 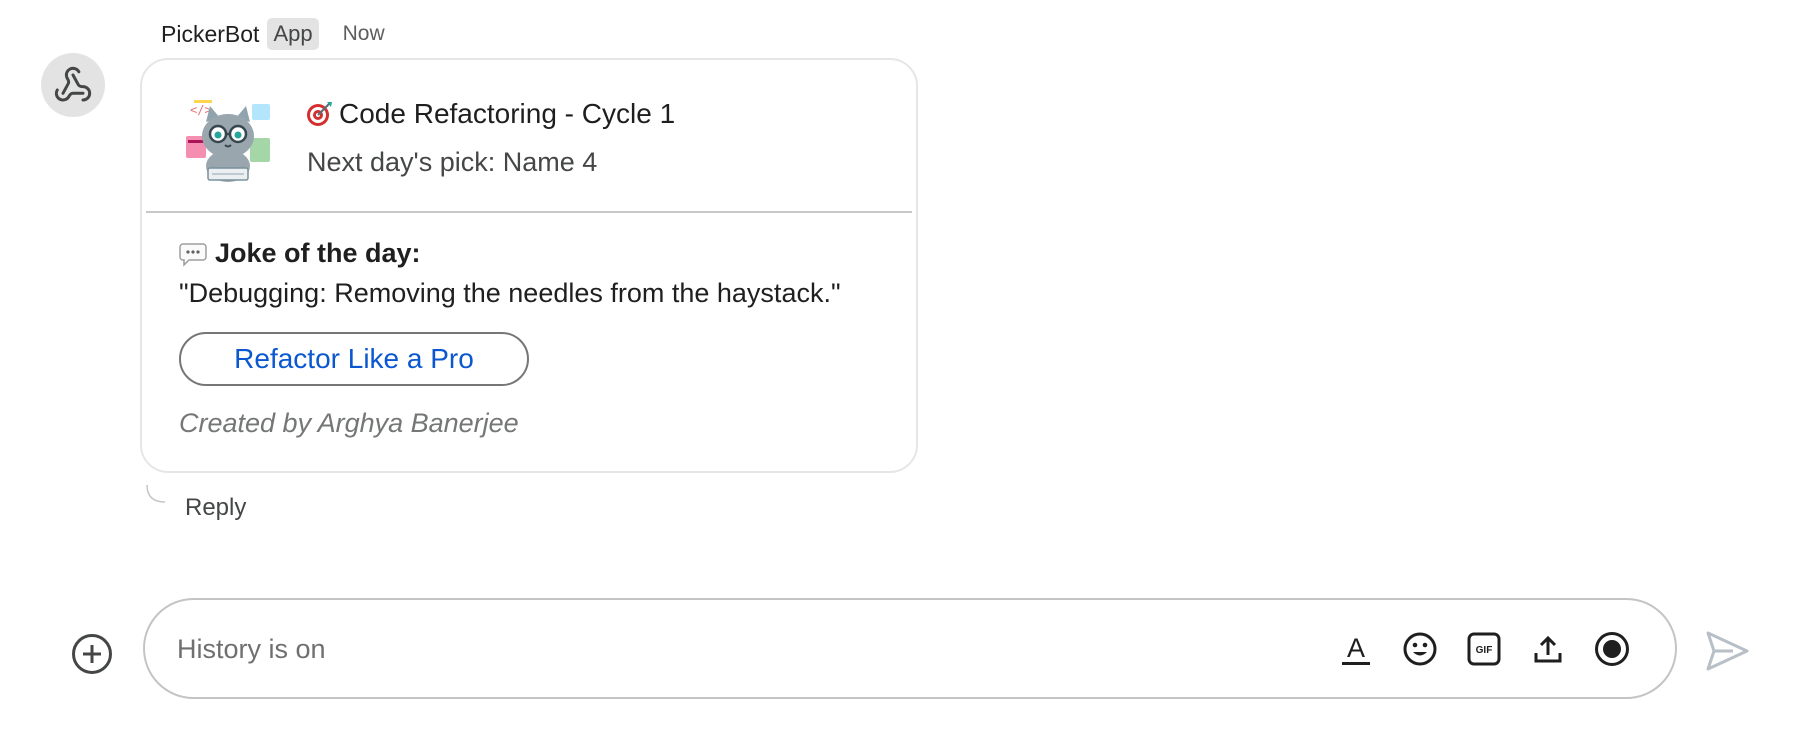 I want to click on joke-heading: Joke of the day:, so click(x=300, y=253).